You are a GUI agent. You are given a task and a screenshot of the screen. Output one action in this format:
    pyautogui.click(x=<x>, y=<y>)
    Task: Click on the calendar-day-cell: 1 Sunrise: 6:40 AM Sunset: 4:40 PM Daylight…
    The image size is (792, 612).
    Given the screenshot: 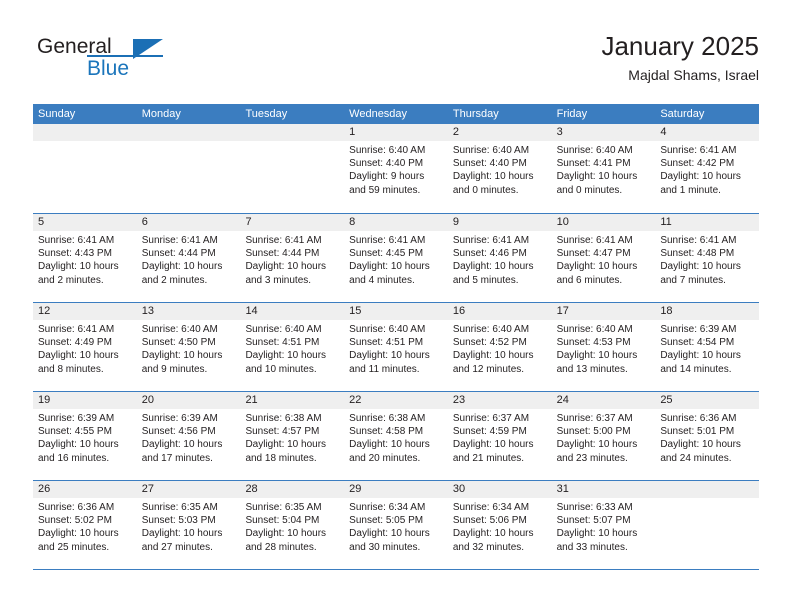 What is the action you would take?
    pyautogui.click(x=396, y=168)
    